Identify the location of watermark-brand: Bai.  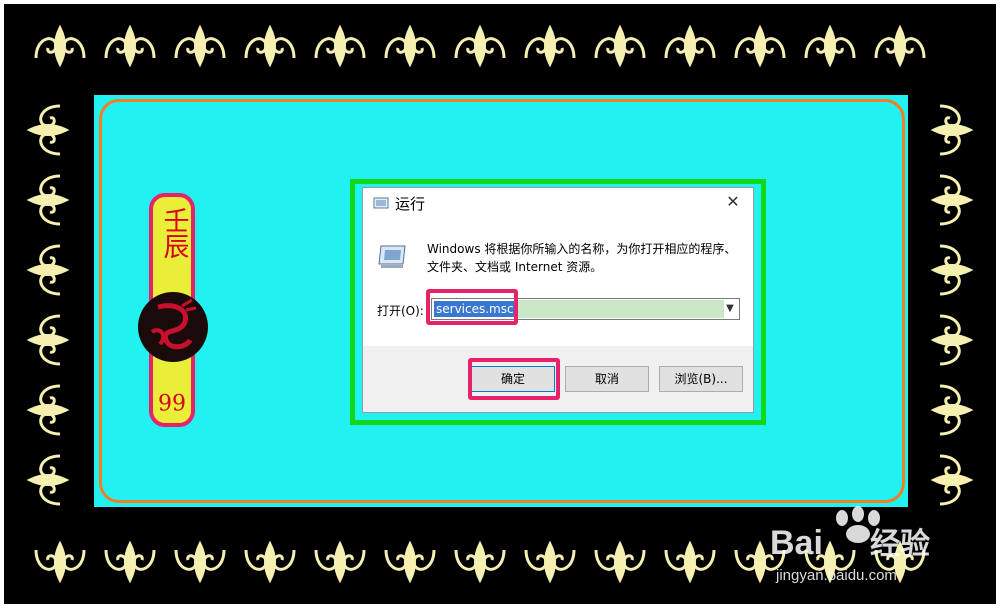
(796, 543).